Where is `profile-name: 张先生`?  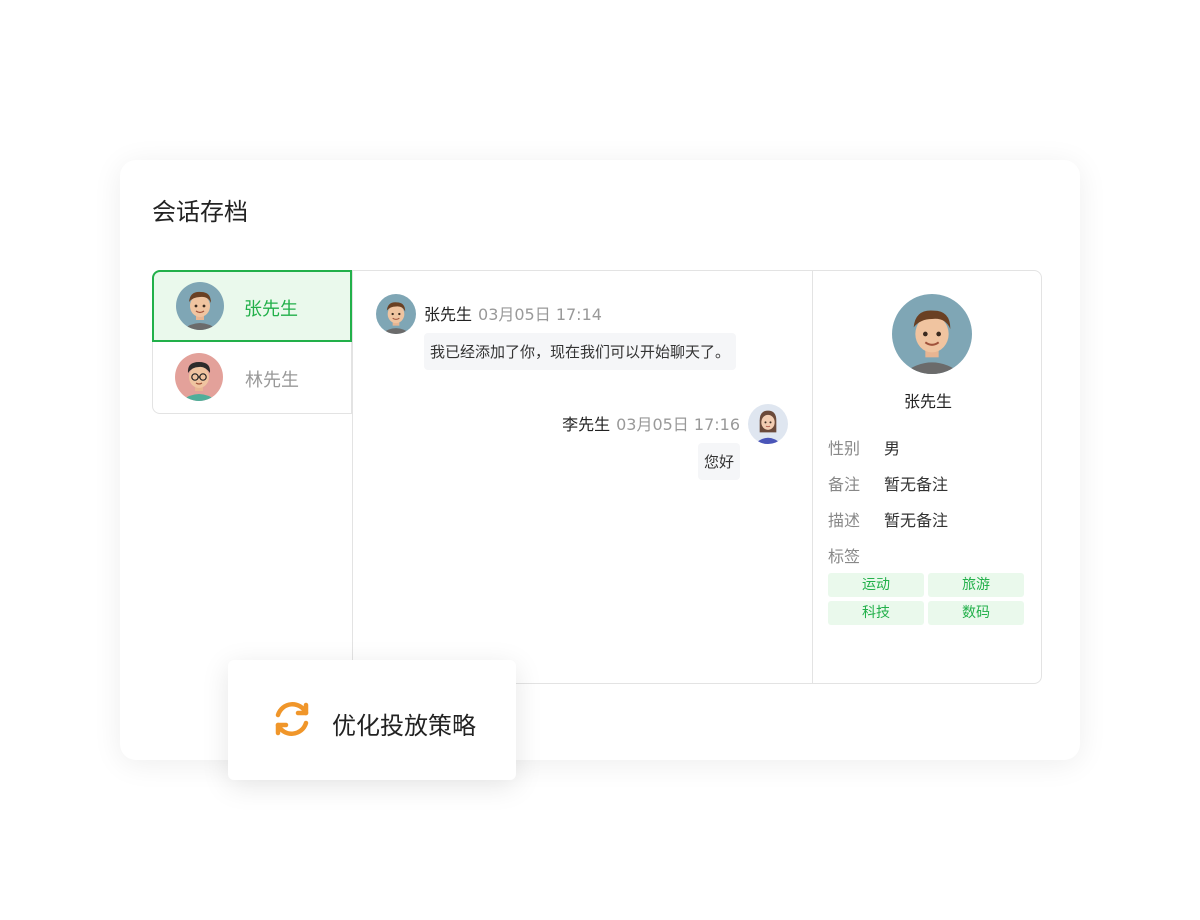
profile-name: 张先生 is located at coordinates (927, 401).